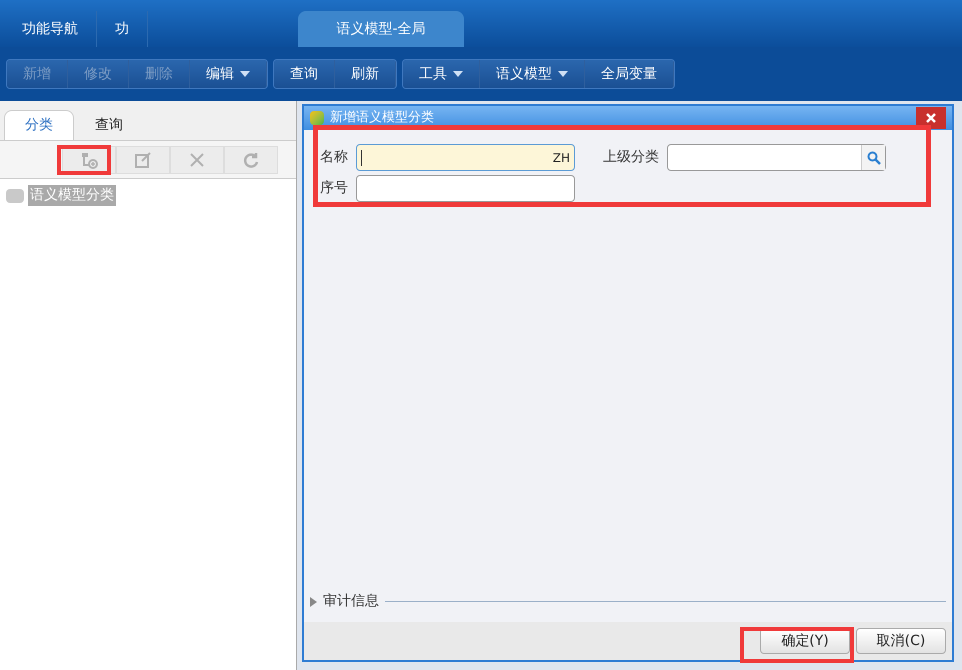 The image size is (962, 670). Describe the element at coordinates (109, 125) in the screenshot. I see `panel-tab: 查询` at that location.